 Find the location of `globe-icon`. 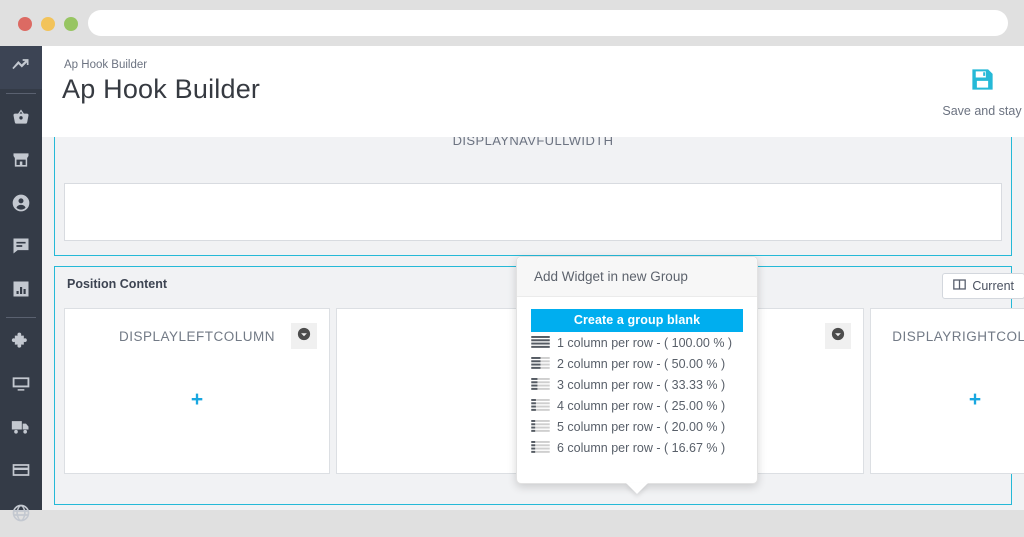

globe-icon is located at coordinates (21, 515).